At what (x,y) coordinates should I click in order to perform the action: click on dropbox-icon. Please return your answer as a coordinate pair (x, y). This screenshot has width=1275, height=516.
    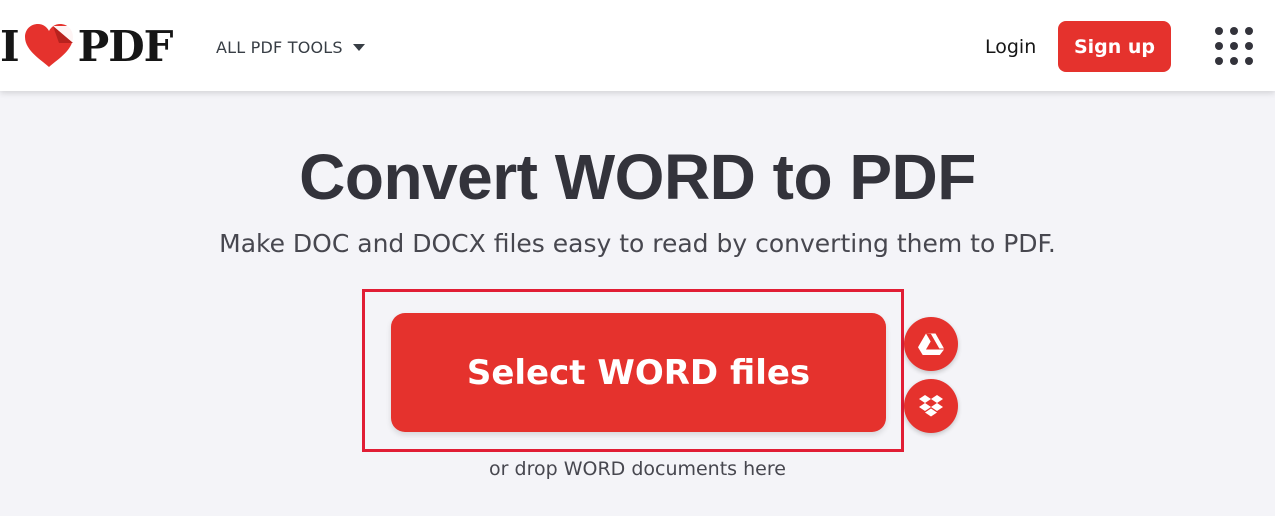
    Looking at the image, I should click on (931, 406).